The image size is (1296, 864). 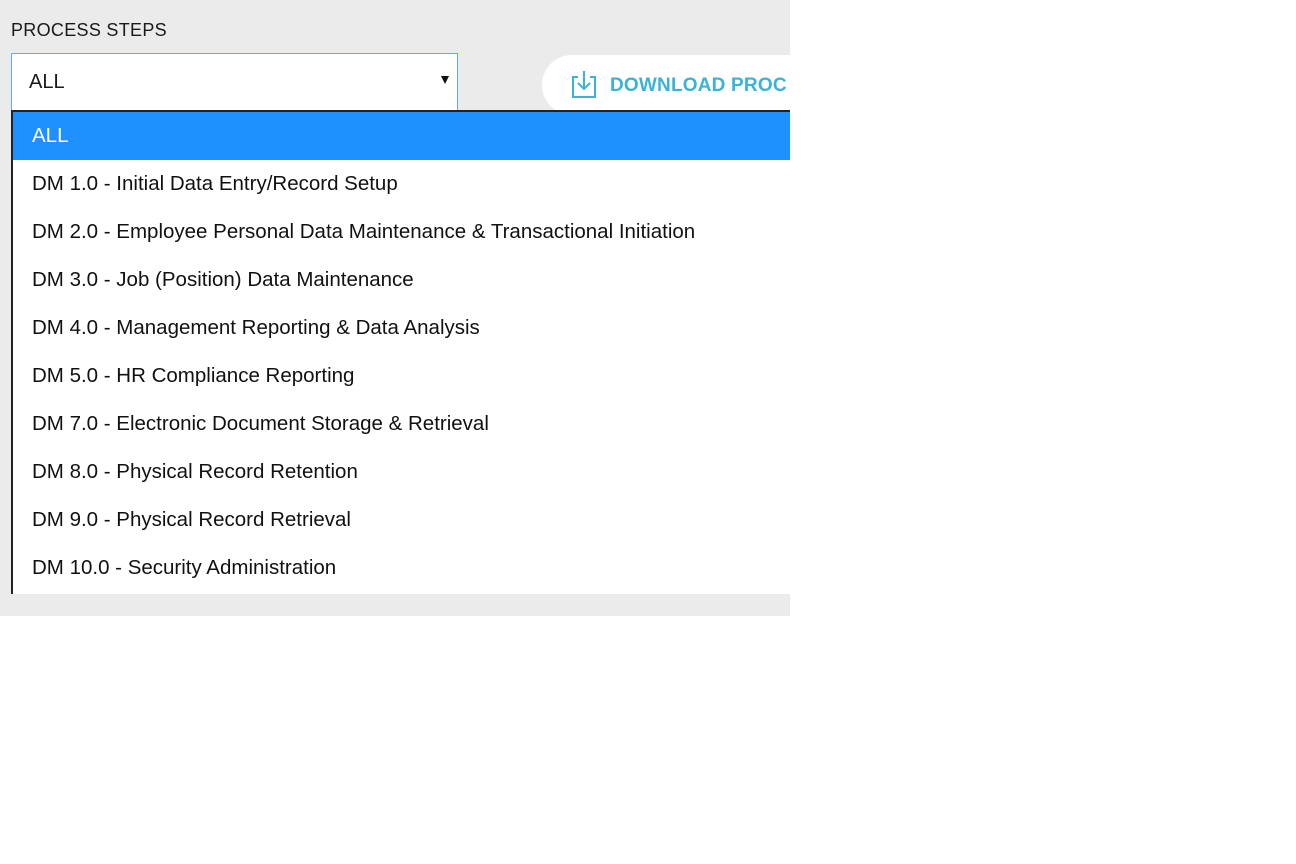 I want to click on download-button: DOWNLOAD PROC, so click(x=666, y=85).